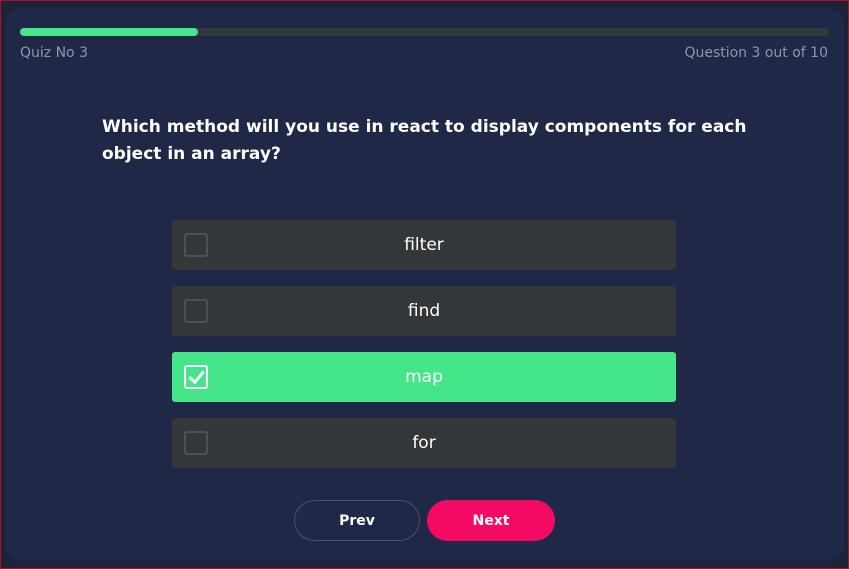 The height and width of the screenshot is (569, 849). Describe the element at coordinates (424, 32) in the screenshot. I see `progress-bar` at that location.